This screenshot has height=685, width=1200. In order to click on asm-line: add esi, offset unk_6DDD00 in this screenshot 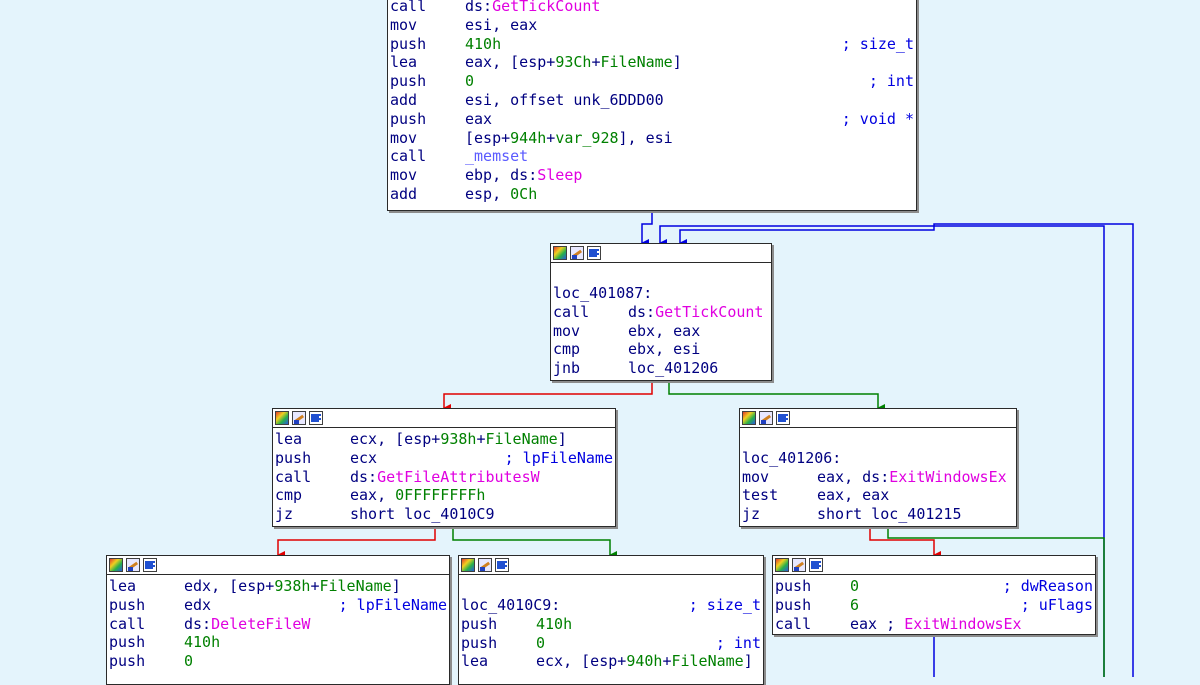, I will do `click(652, 100)`.